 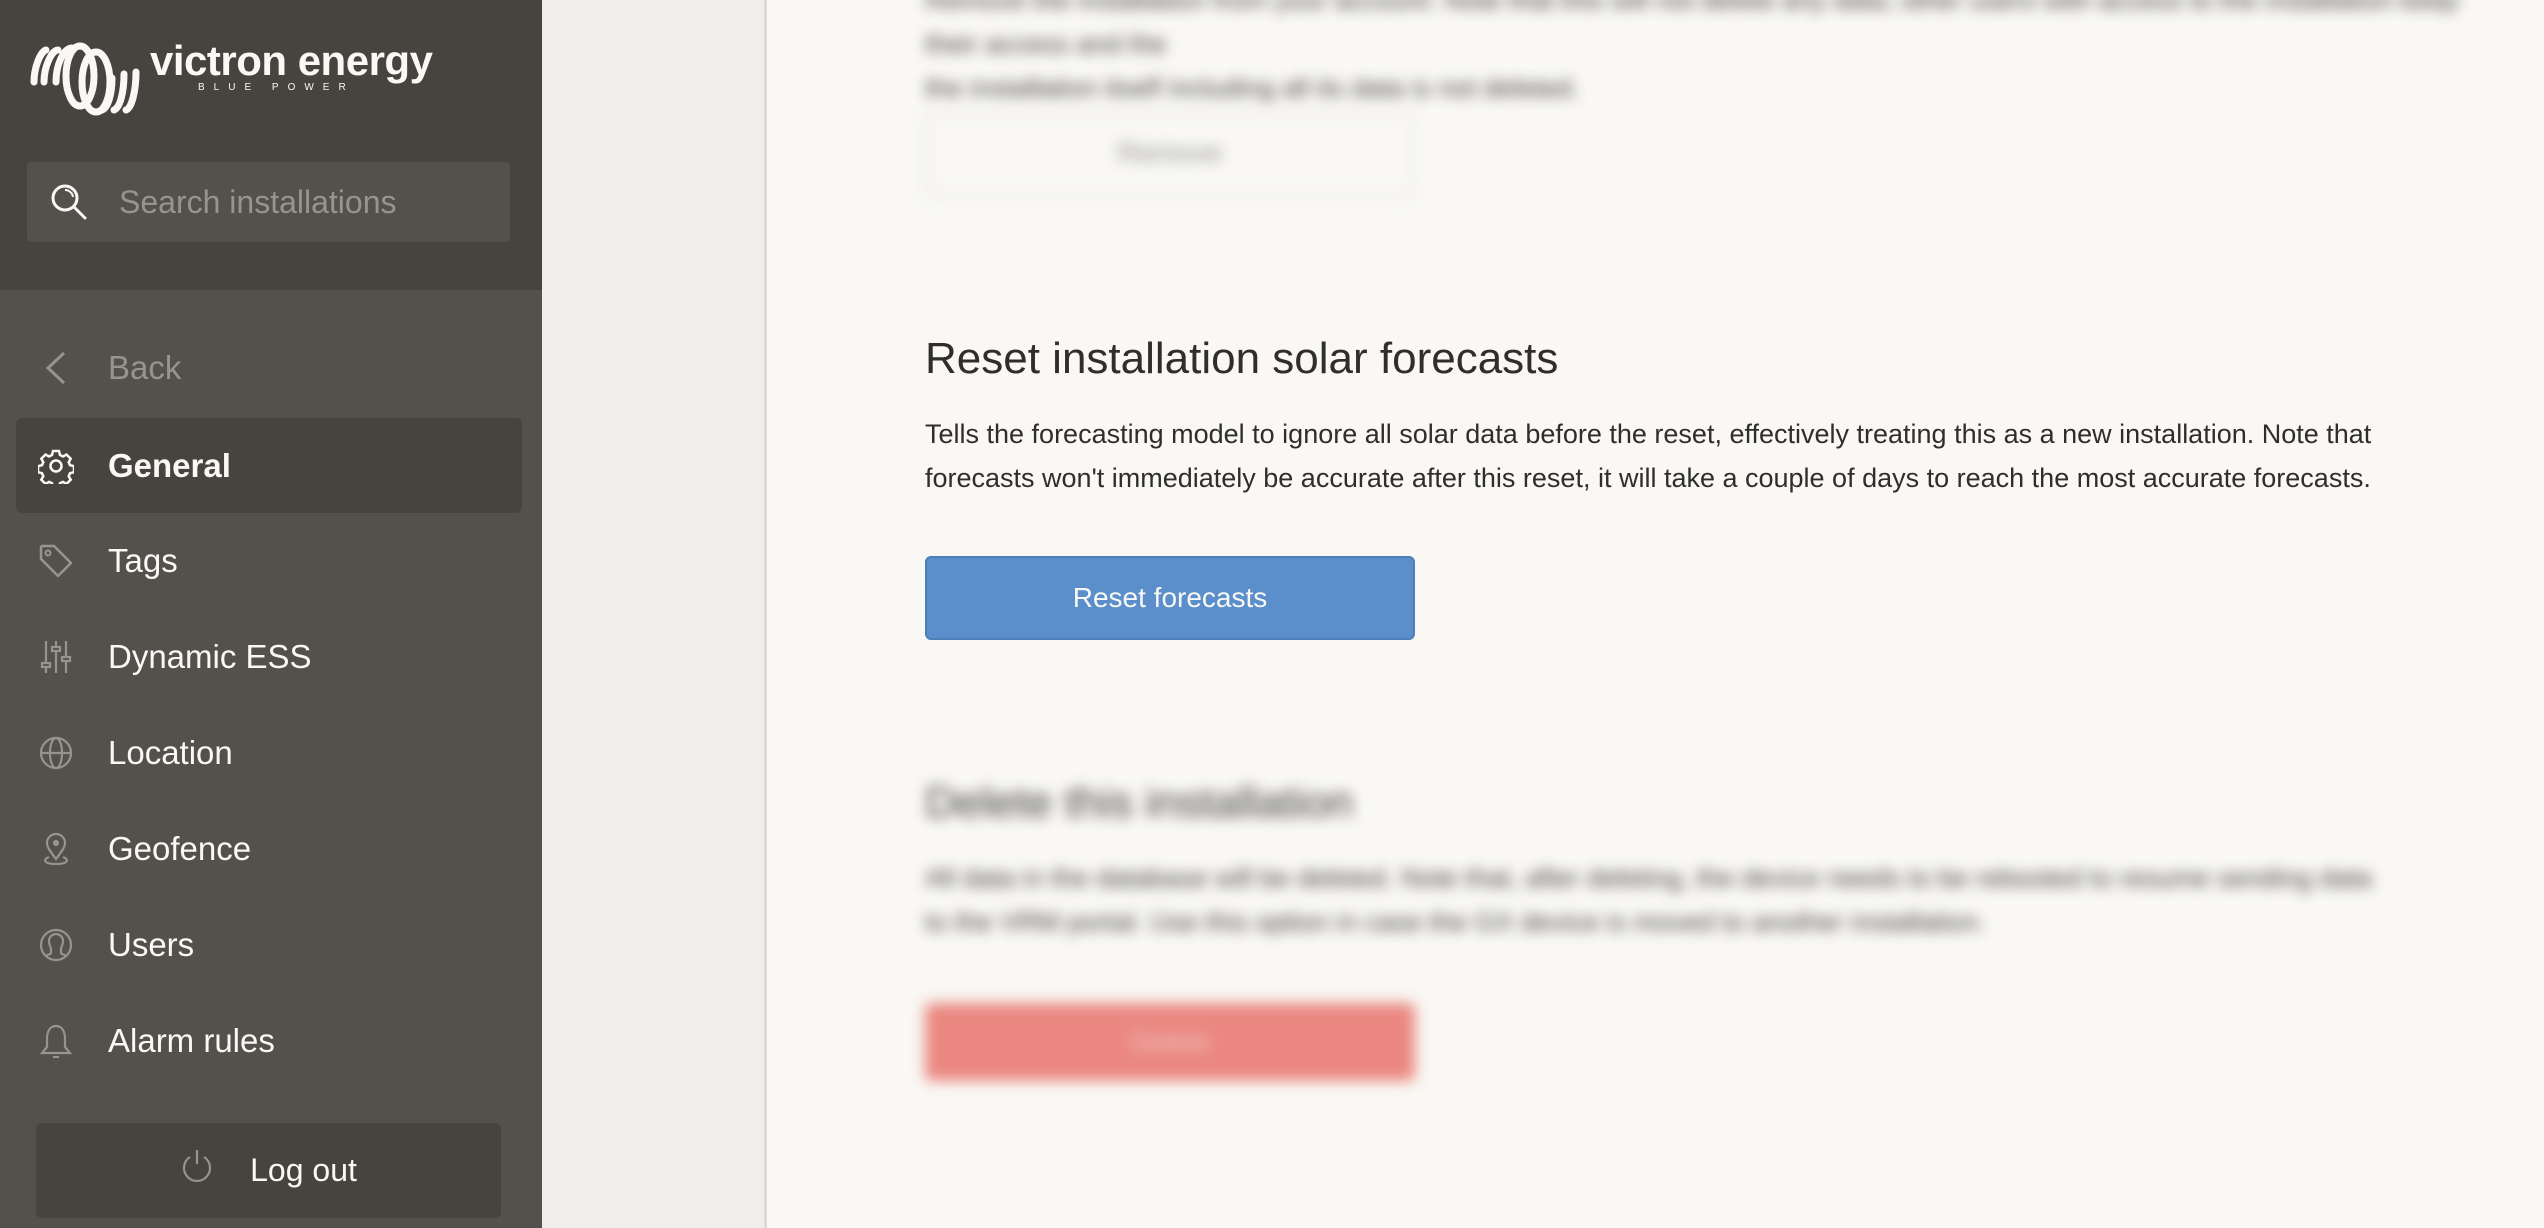 What do you see at coordinates (56, 368) in the screenshot?
I see `chevron-left-icon` at bounding box center [56, 368].